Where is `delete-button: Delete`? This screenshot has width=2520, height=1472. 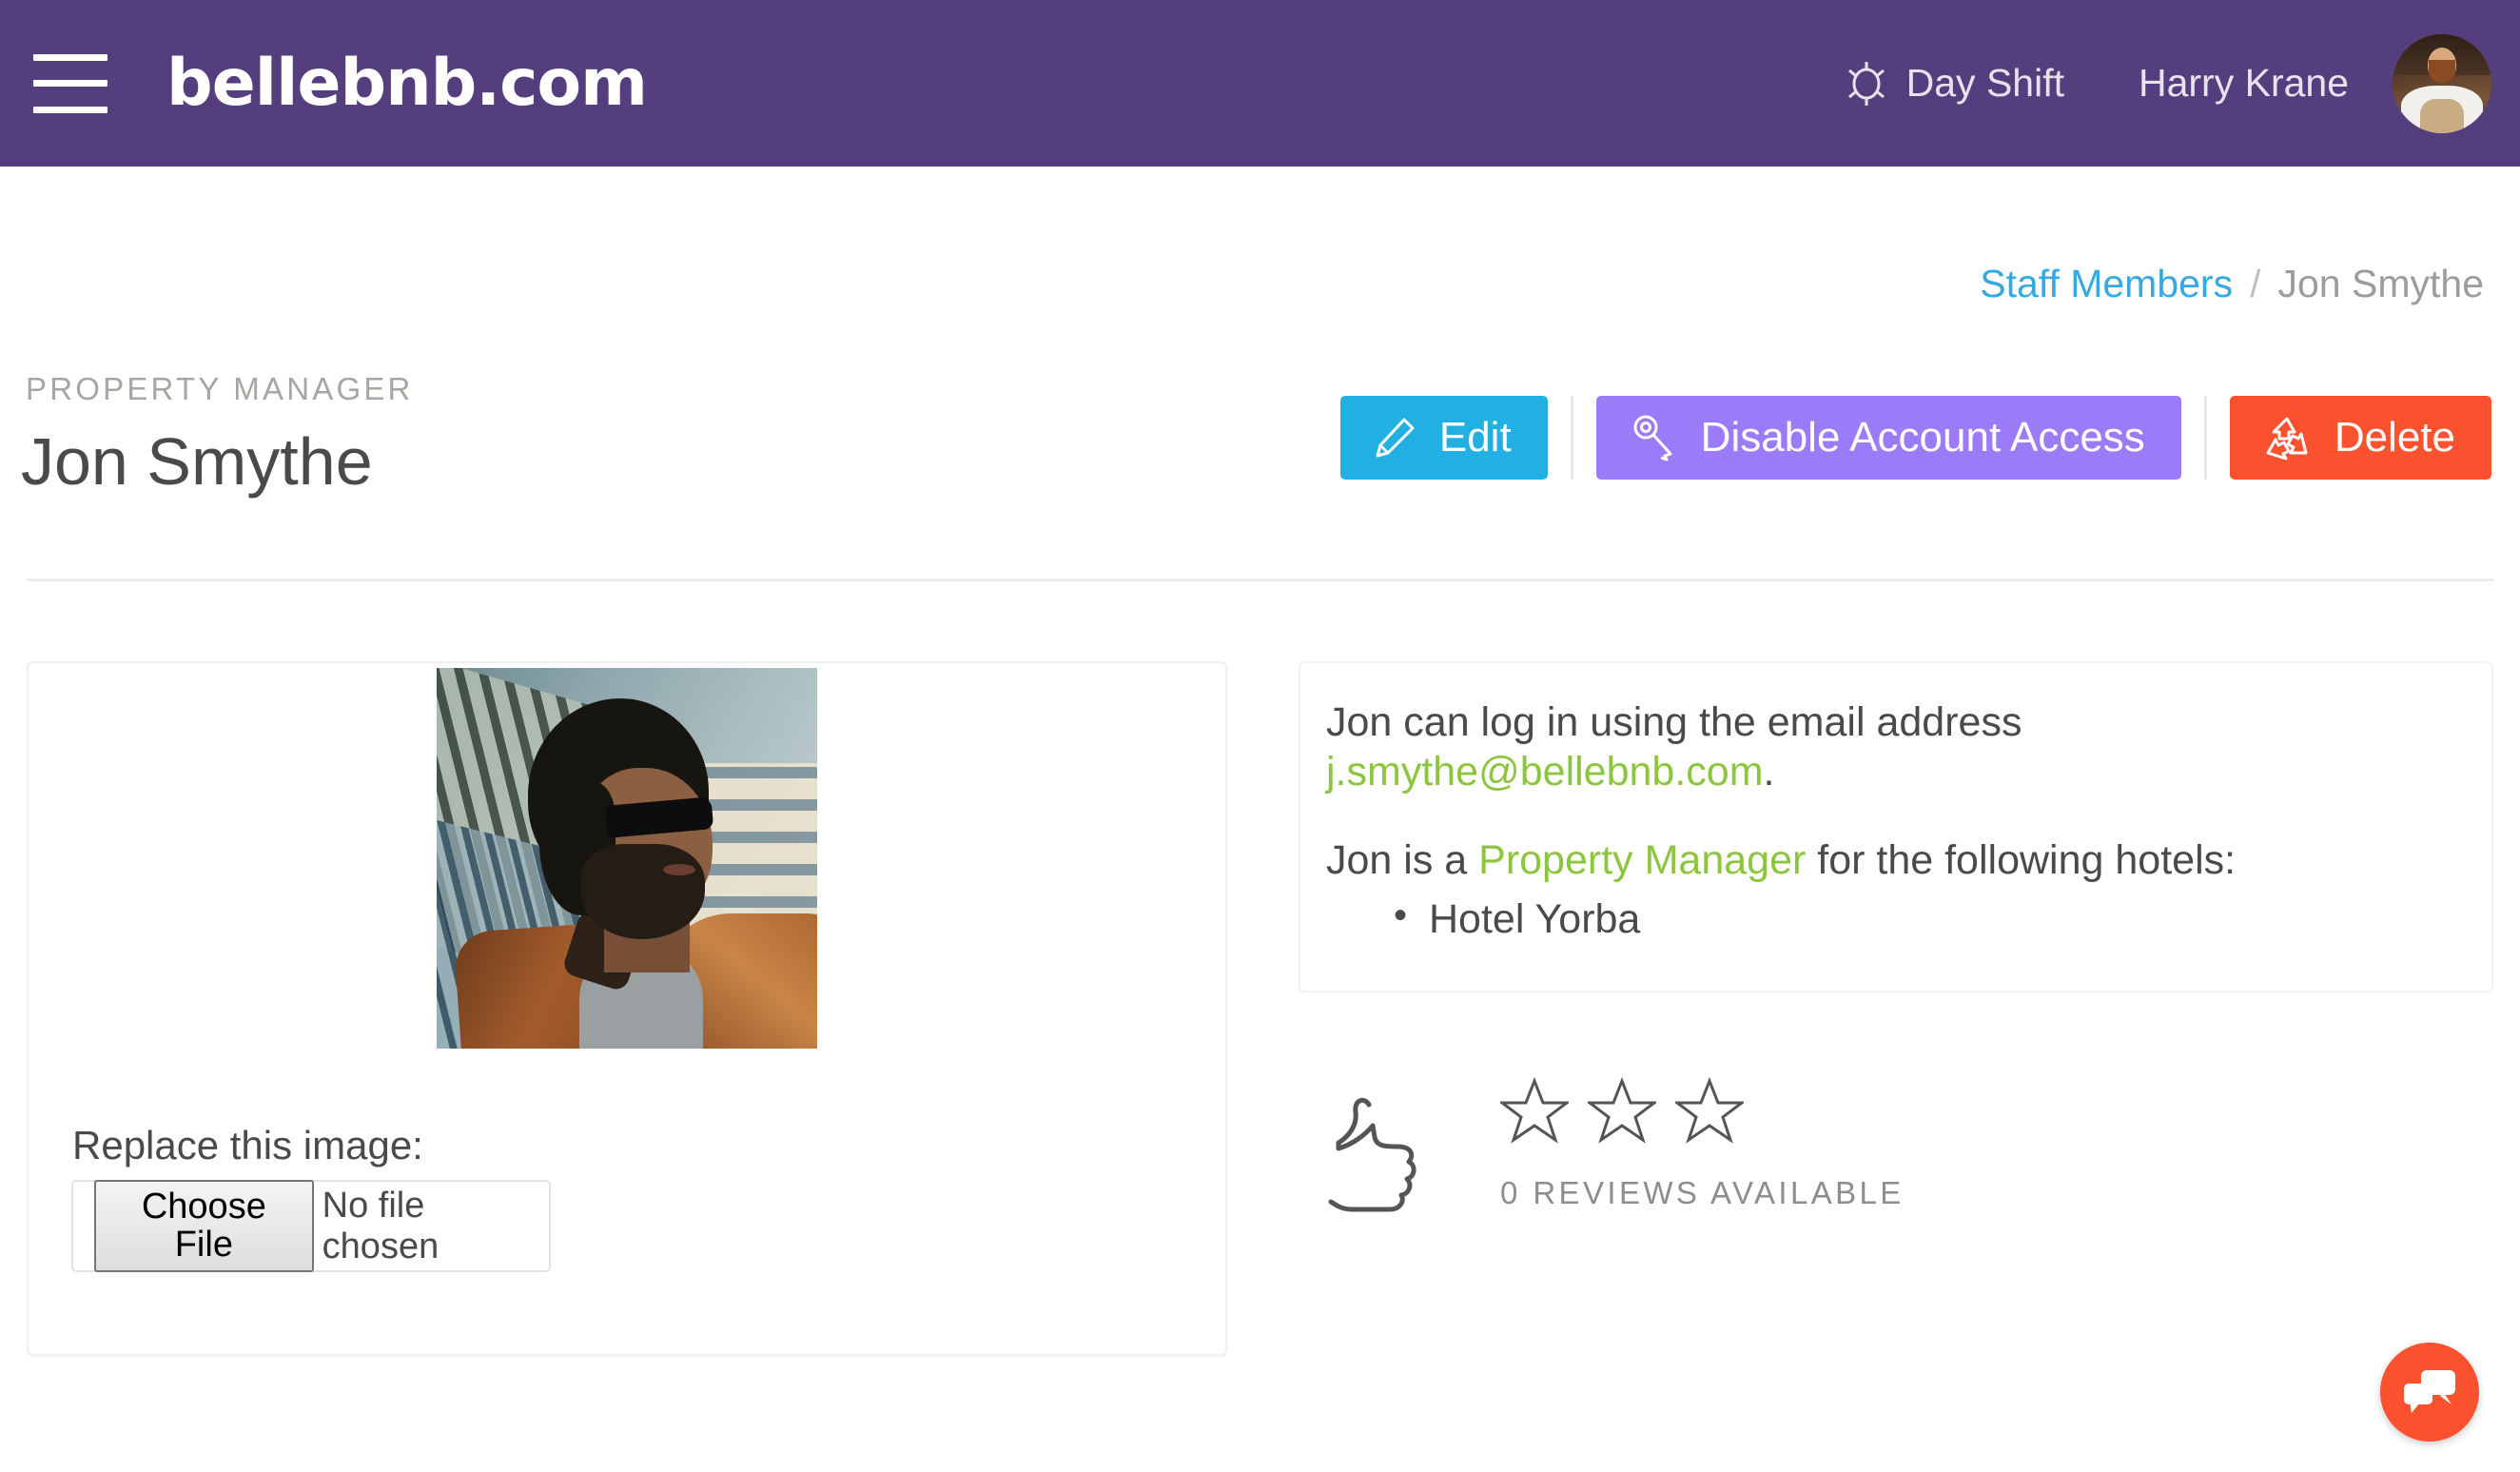 delete-button: Delete is located at coordinates (2360, 438).